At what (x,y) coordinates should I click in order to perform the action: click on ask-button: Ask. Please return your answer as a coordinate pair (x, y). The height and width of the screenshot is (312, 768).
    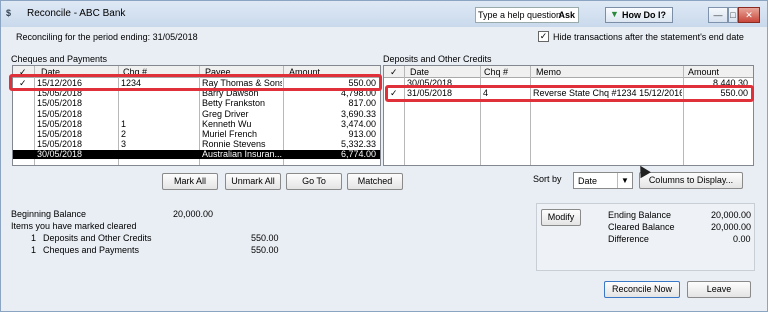
    Looking at the image, I should click on (566, 15).